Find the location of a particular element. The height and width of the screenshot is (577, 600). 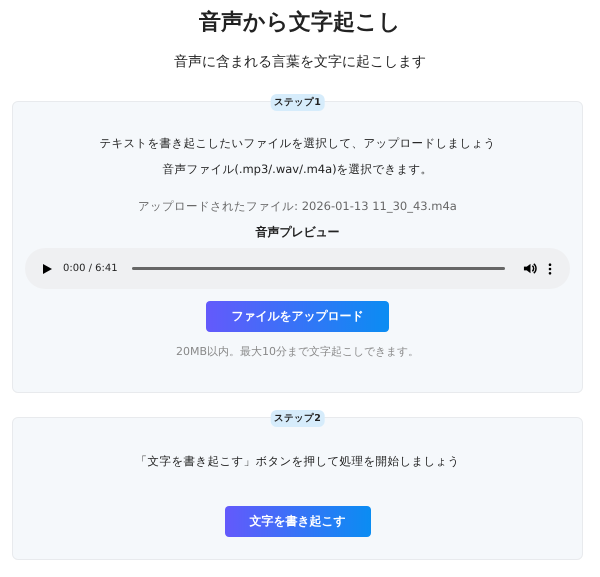

time-text: 0:00 / 6:41 is located at coordinates (90, 268).